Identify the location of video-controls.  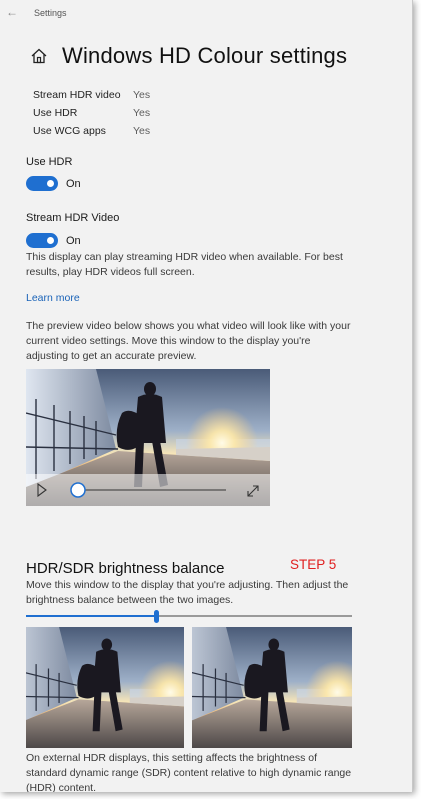
(148, 490).